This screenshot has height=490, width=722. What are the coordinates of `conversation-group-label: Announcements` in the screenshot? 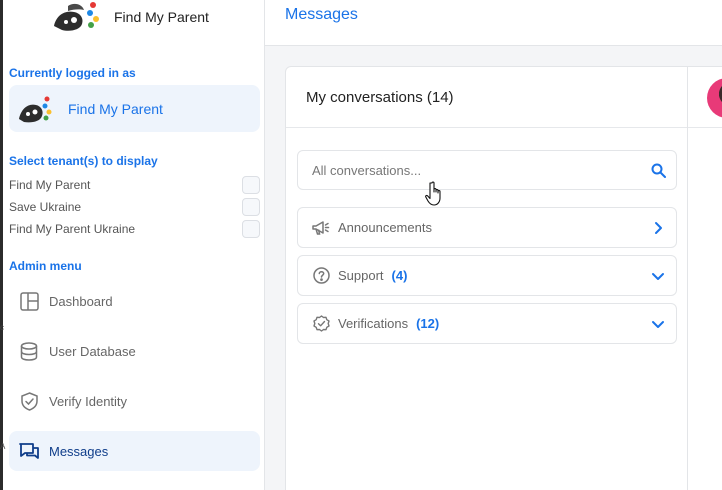 It's located at (385, 227).